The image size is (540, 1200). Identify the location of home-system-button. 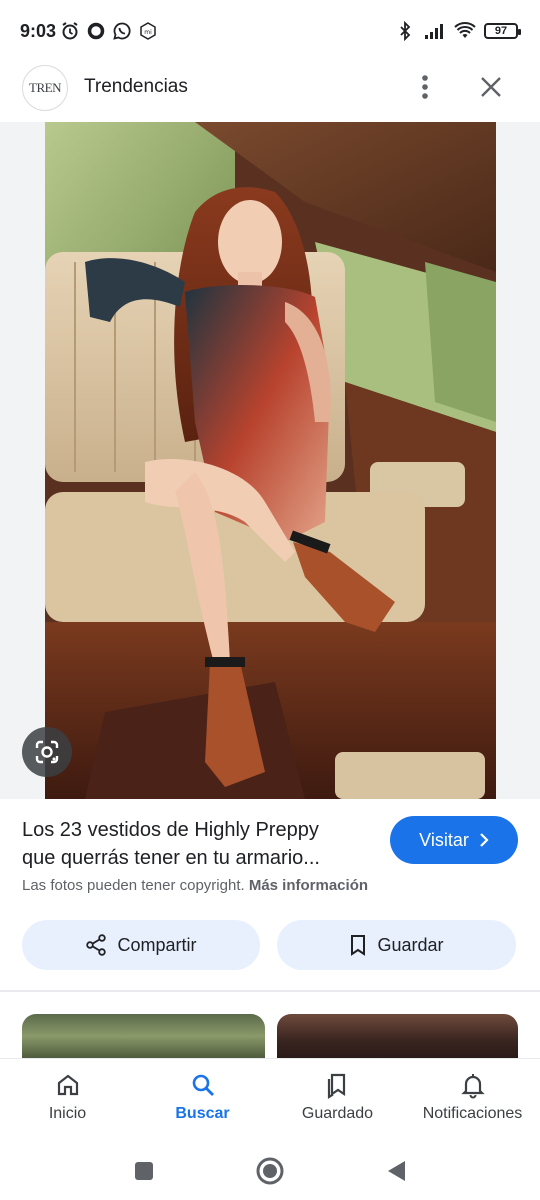
(270, 1171).